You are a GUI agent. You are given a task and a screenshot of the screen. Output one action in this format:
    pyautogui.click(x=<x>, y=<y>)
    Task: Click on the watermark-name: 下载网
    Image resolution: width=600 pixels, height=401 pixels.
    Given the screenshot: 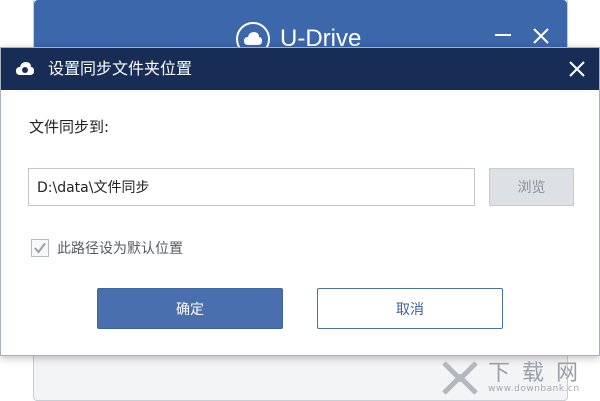 What is the action you would take?
    pyautogui.click(x=539, y=373)
    